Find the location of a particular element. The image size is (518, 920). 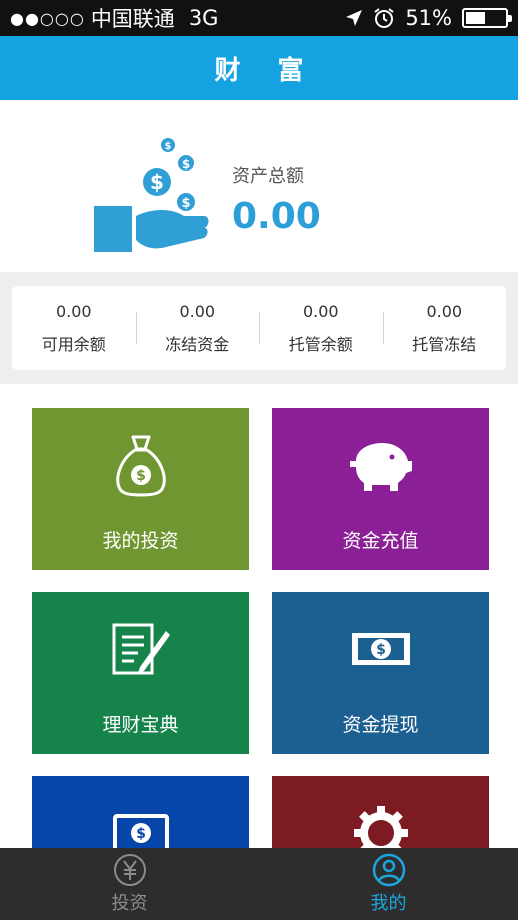

my-investment-tile: $ 我的投资 is located at coordinates (140, 489).